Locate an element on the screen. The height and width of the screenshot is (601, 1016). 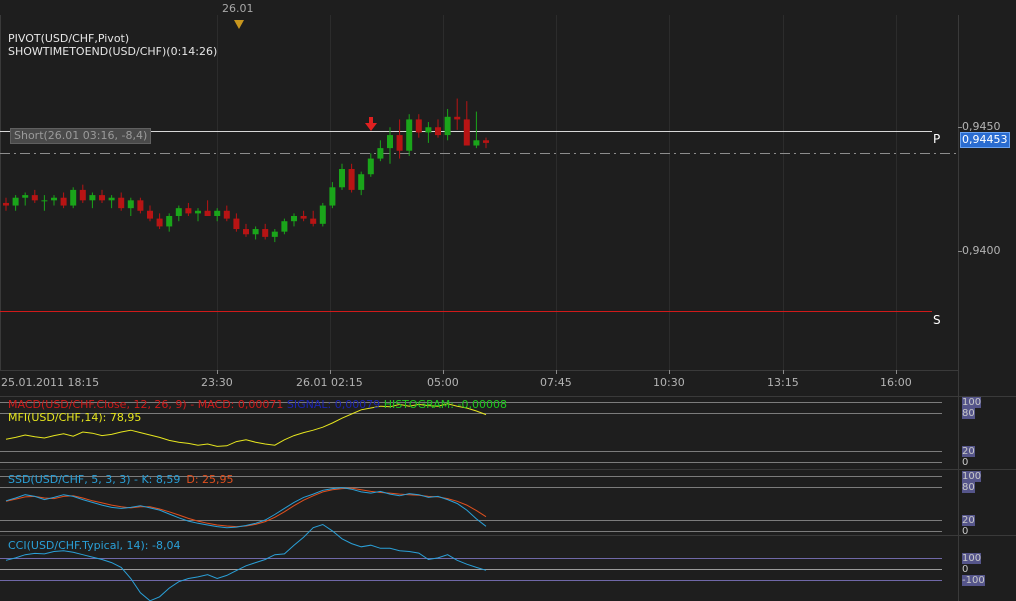
cci-tick-minus-100: -100 is located at coordinates (973, 580).